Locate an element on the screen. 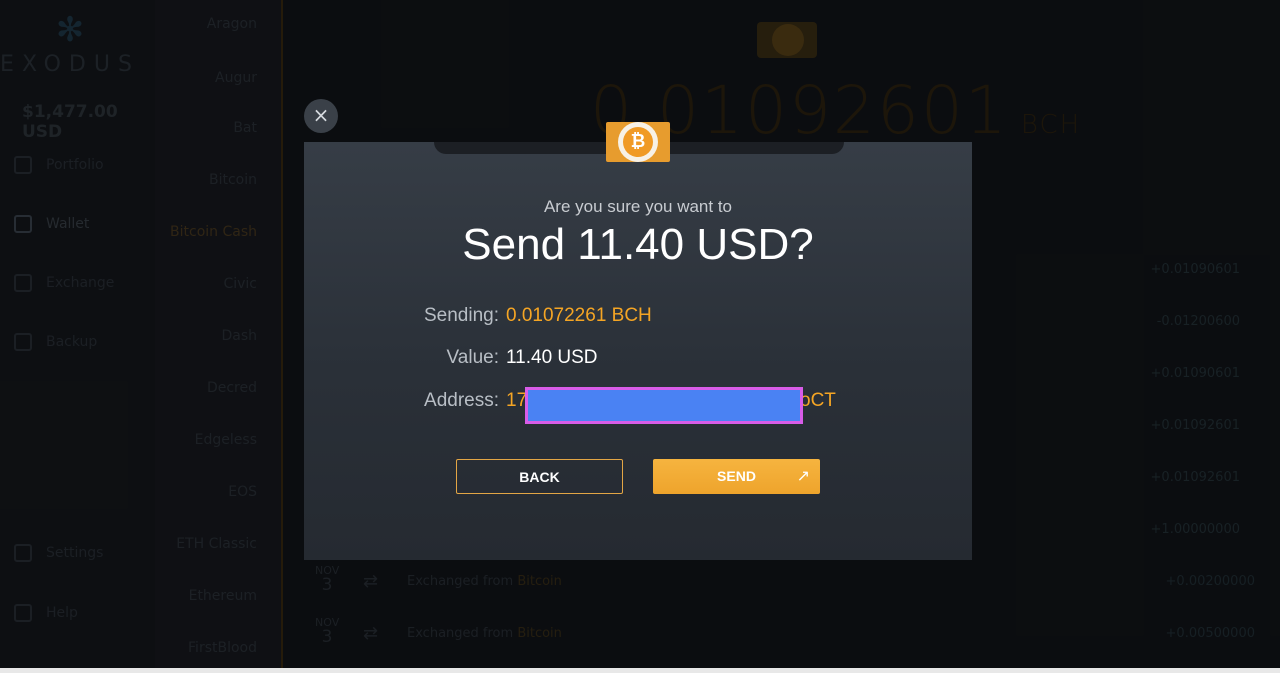 The width and height of the screenshot is (1280, 673). bitcoin-cash-badge: ₿ is located at coordinates (638, 142).